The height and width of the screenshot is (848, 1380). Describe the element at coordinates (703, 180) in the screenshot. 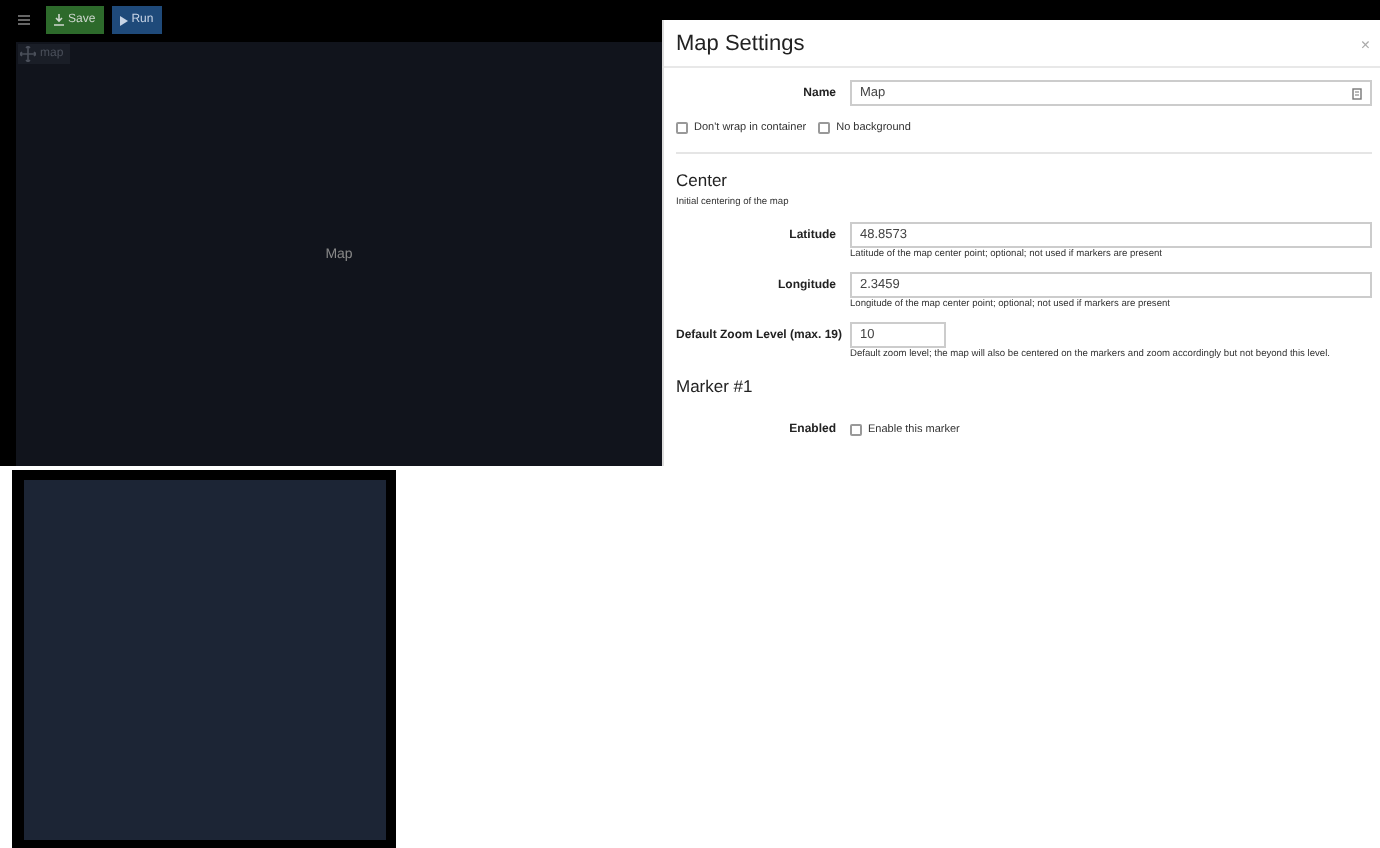

I see `section-title: Center` at that location.